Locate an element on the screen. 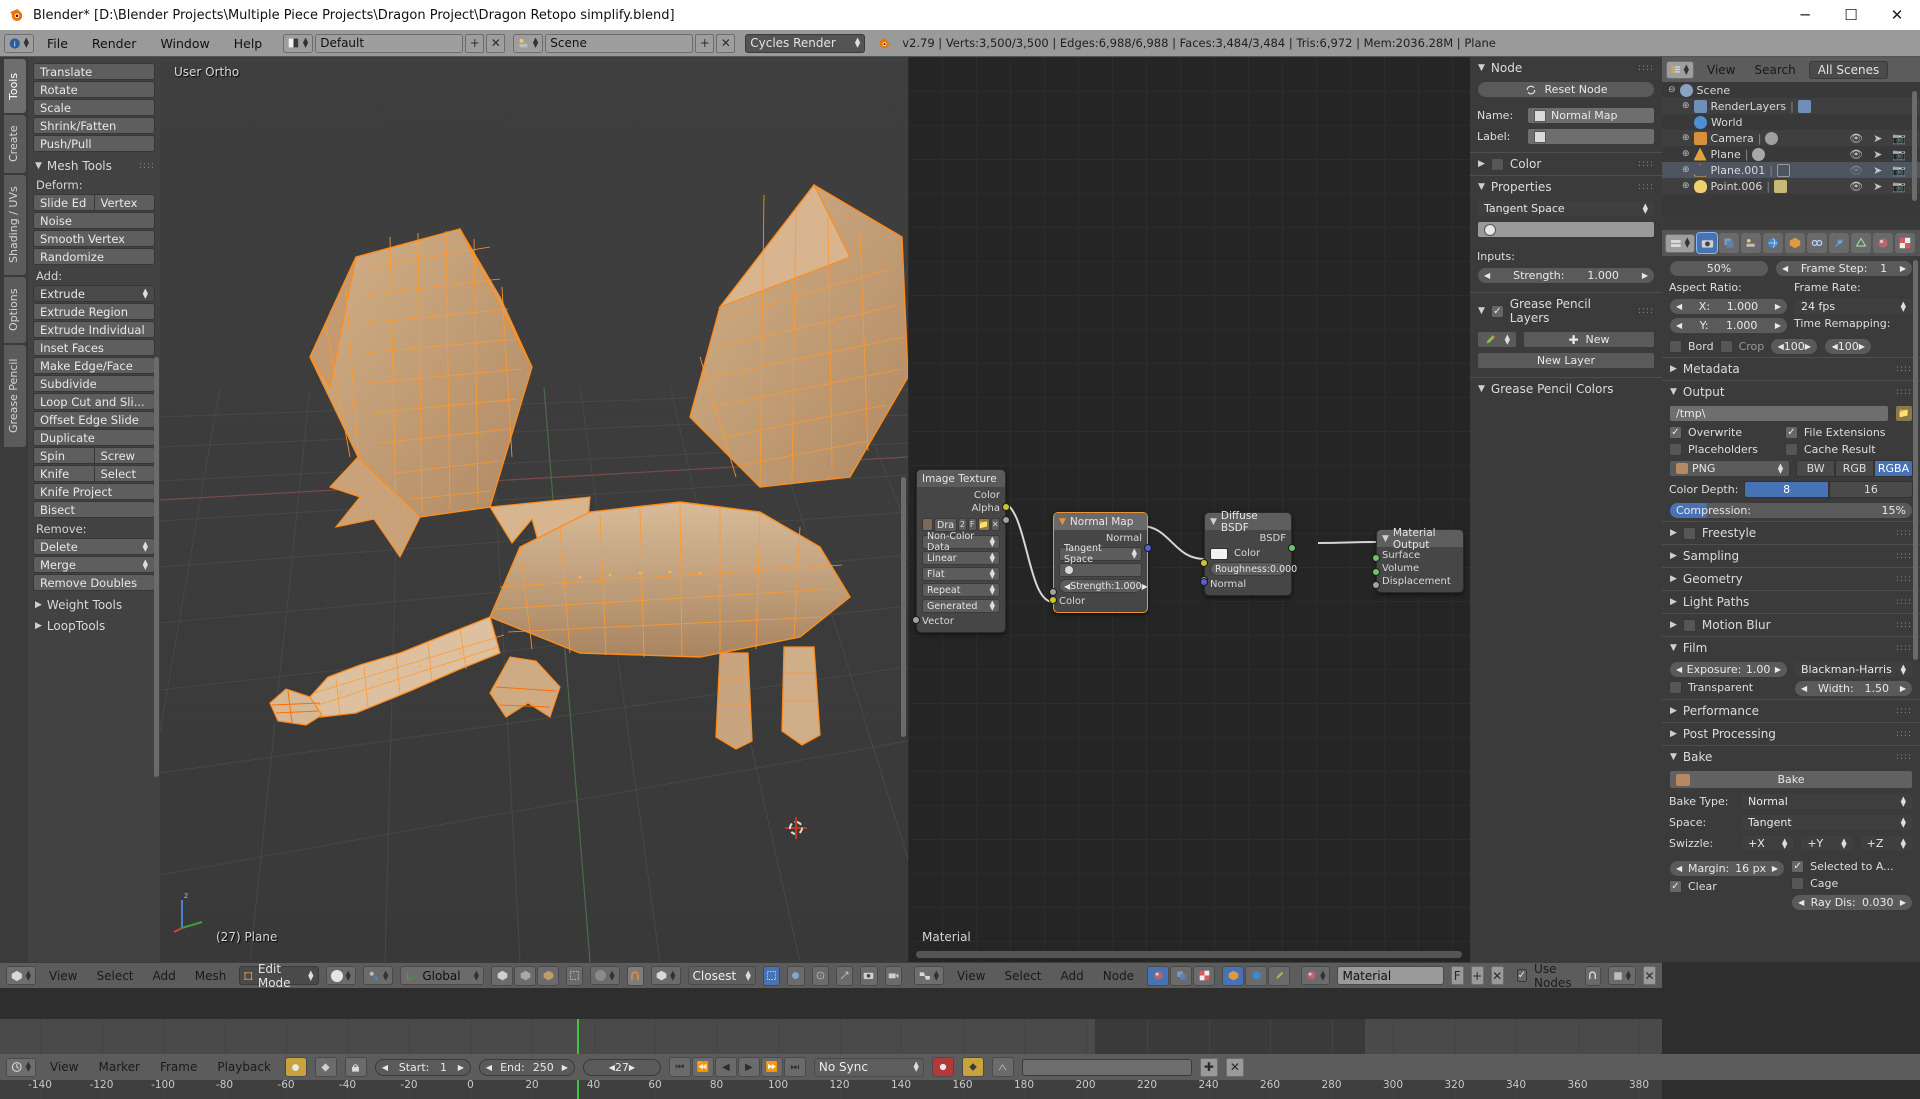 The image size is (1920, 1099). tool-noise: Noise is located at coordinates (94, 220).